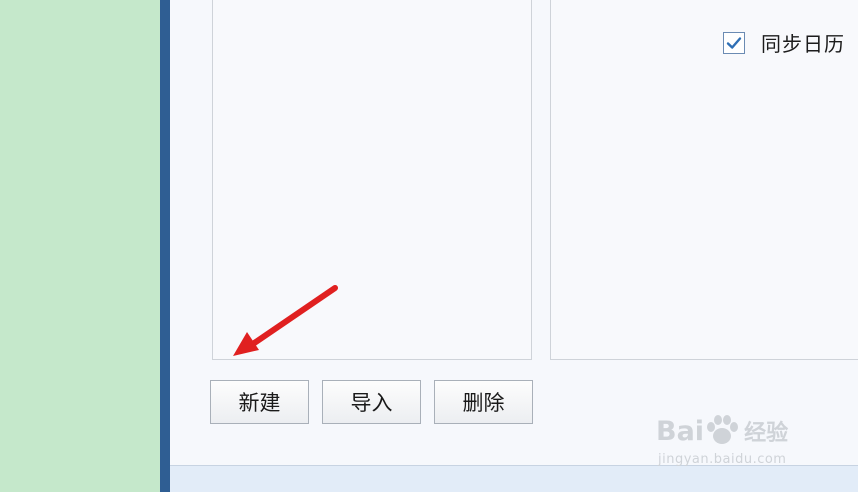 Image resolution: width=858 pixels, height=492 pixels. I want to click on sync-calendar-row: 同步日历, so click(784, 42).